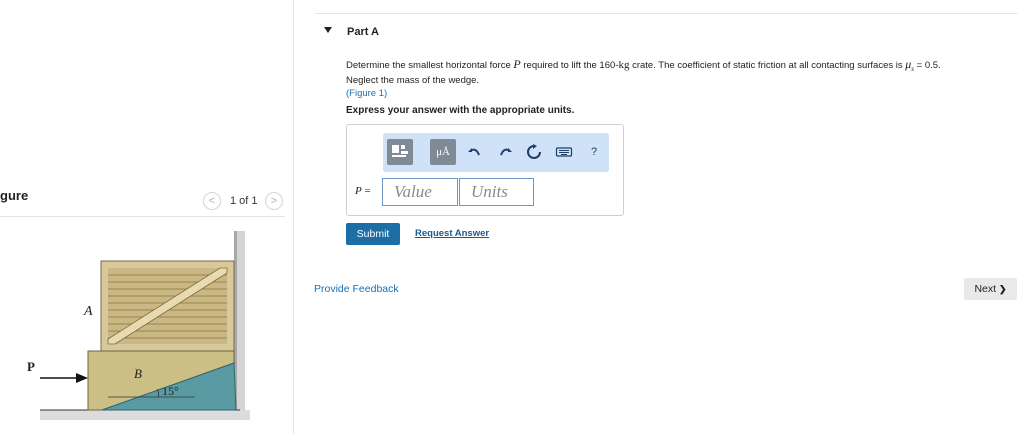 The image size is (1024, 434). I want to click on problem-text-2: required to lift the 160-, so click(571, 65).